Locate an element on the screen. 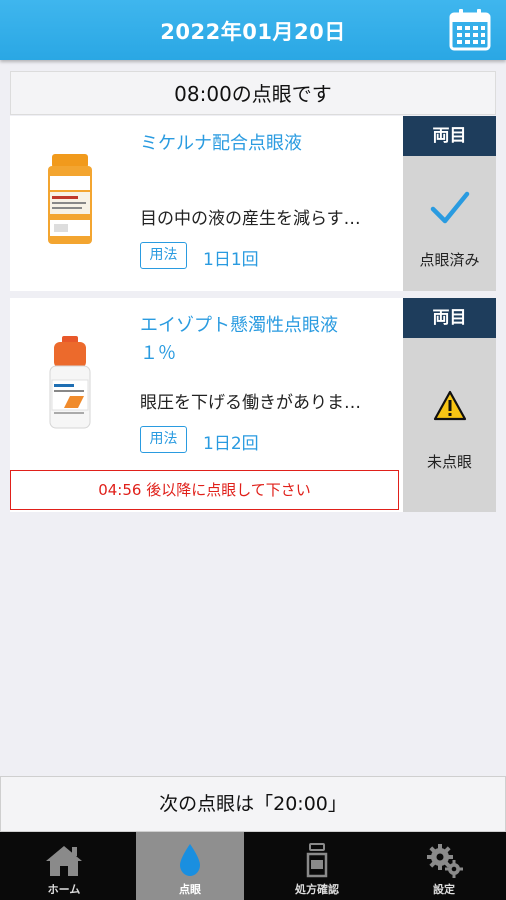 The width and height of the screenshot is (506, 900). tab-home: ホーム is located at coordinates (64, 866).